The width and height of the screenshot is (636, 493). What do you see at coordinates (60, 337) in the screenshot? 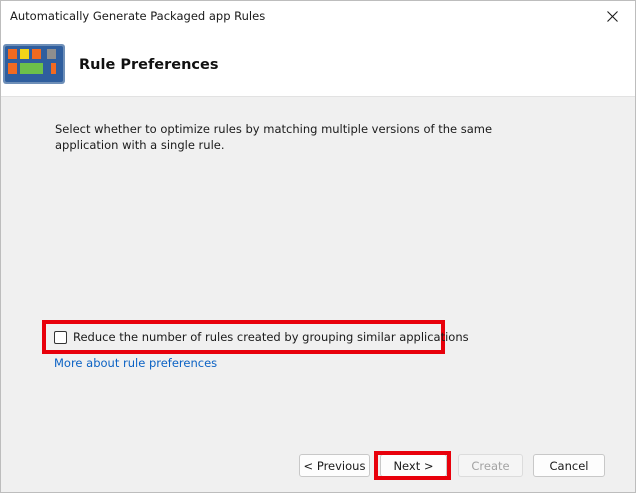
I see `group-similar-apps-checkbox` at bounding box center [60, 337].